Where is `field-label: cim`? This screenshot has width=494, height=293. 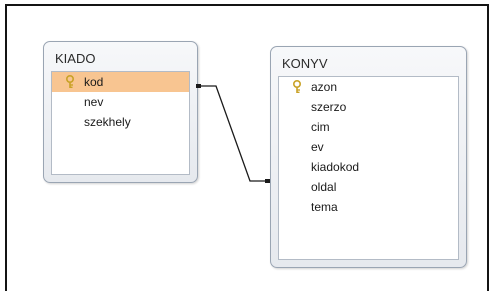 field-label: cim is located at coordinates (320, 127).